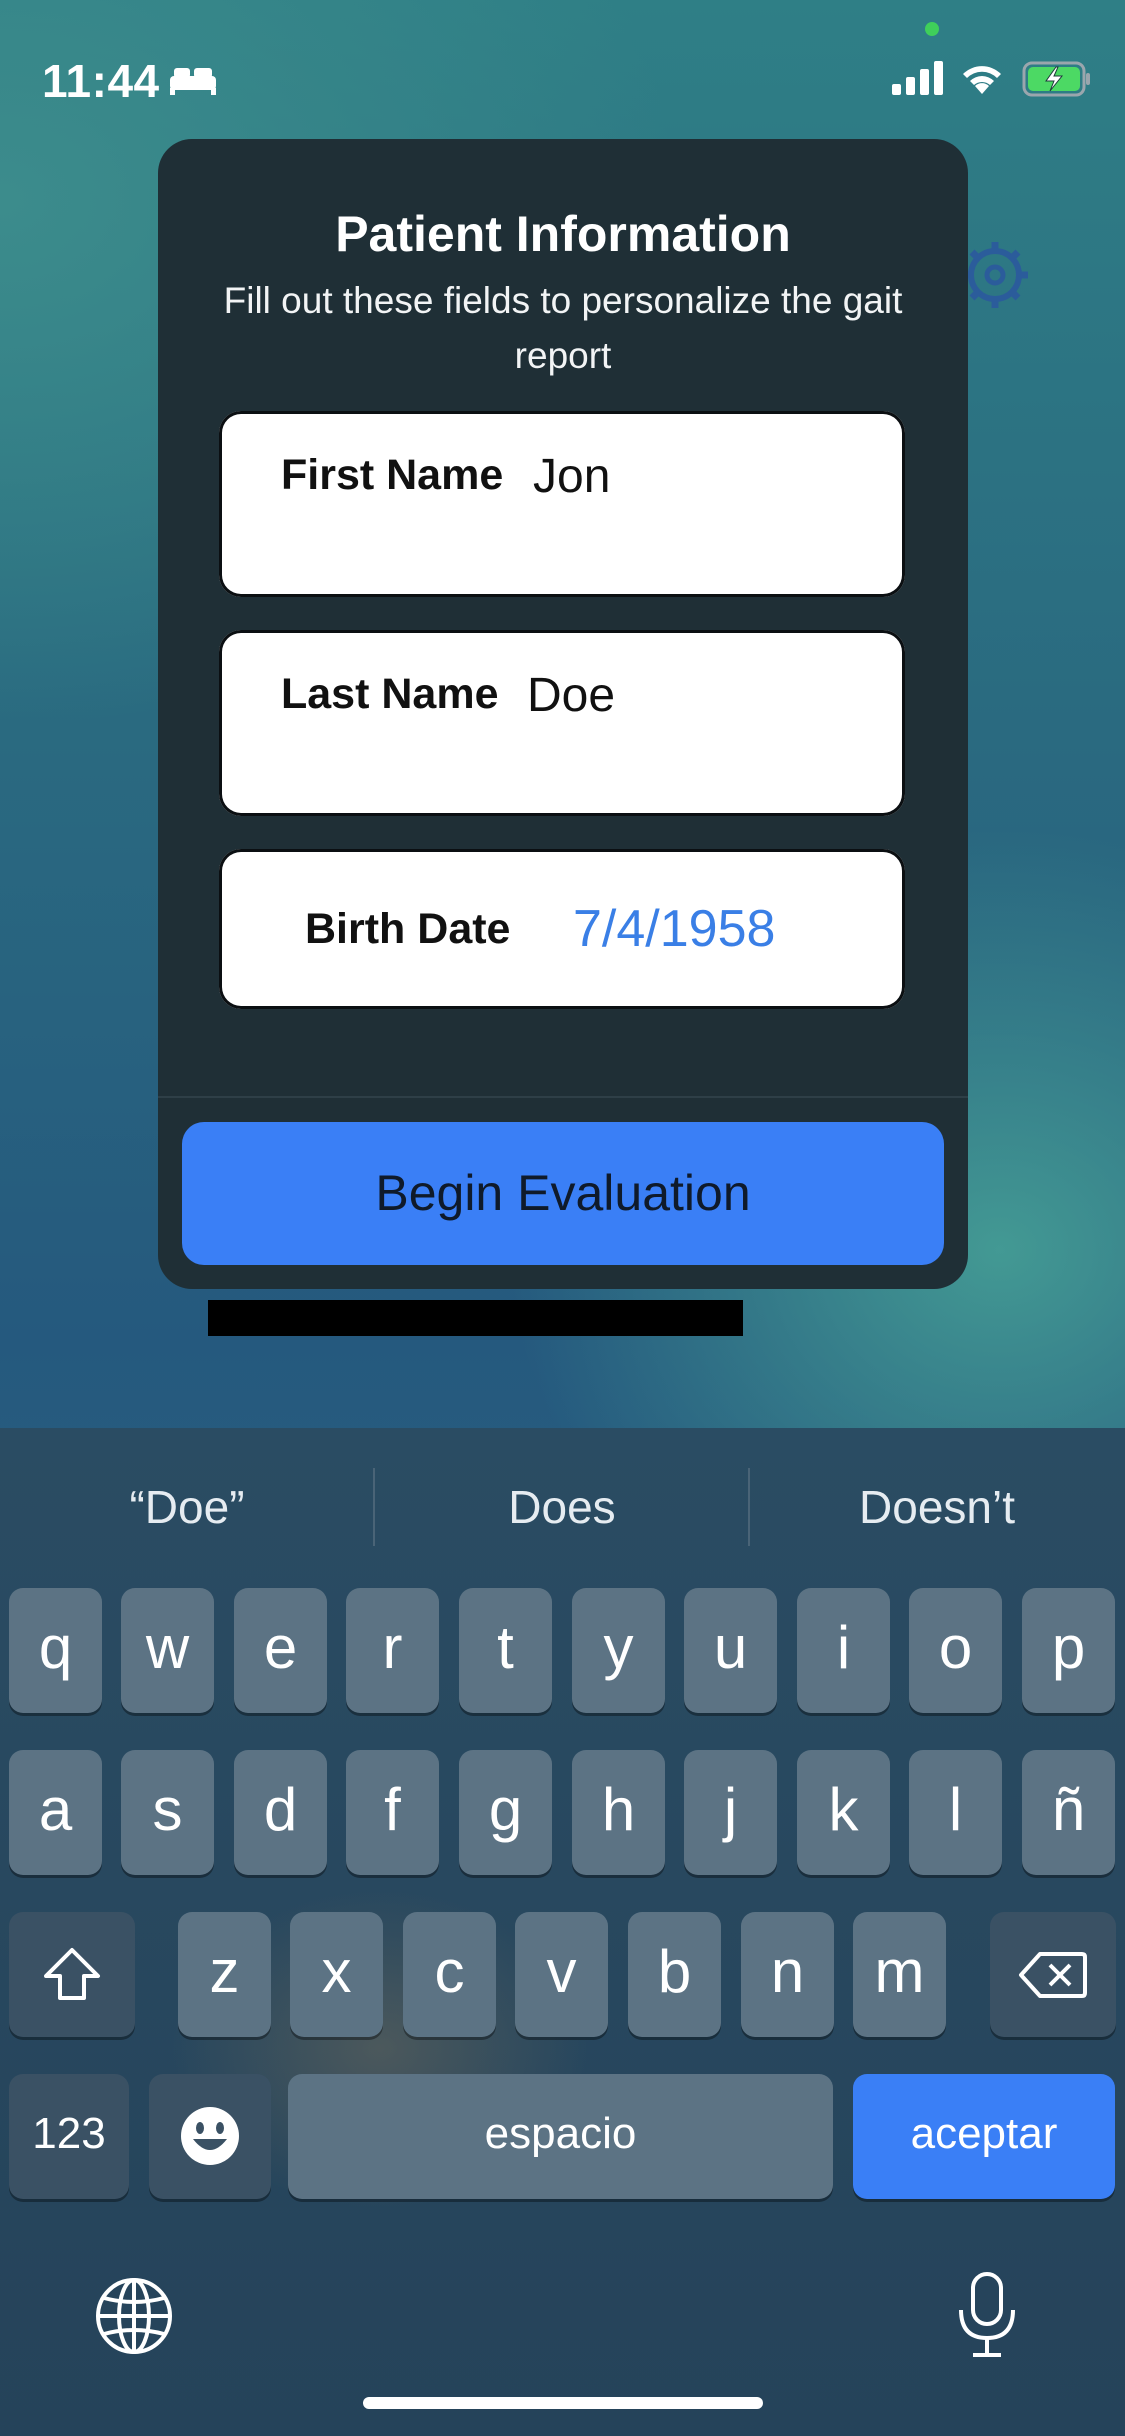 The width and height of the screenshot is (1125, 2436). I want to click on last-name-input: Doe, so click(571, 695).